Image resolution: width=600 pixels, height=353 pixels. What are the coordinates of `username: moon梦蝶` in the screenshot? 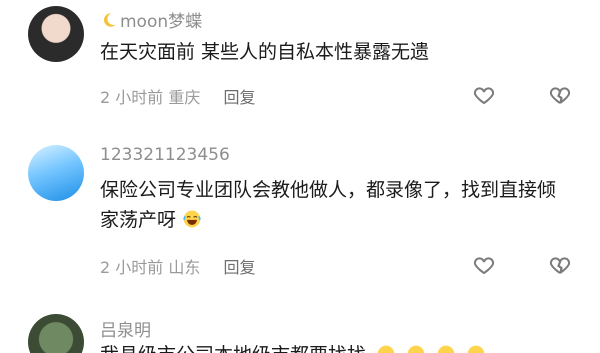 It's located at (151, 19).